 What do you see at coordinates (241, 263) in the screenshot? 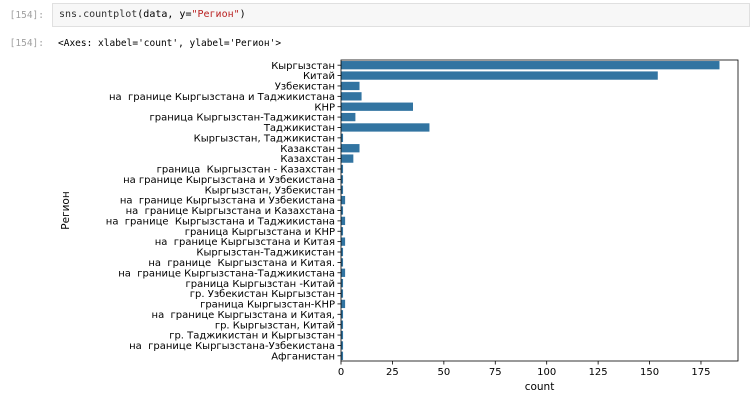
I see `y-tick-label: на границе Кыргызстана и Китая.` at bounding box center [241, 263].